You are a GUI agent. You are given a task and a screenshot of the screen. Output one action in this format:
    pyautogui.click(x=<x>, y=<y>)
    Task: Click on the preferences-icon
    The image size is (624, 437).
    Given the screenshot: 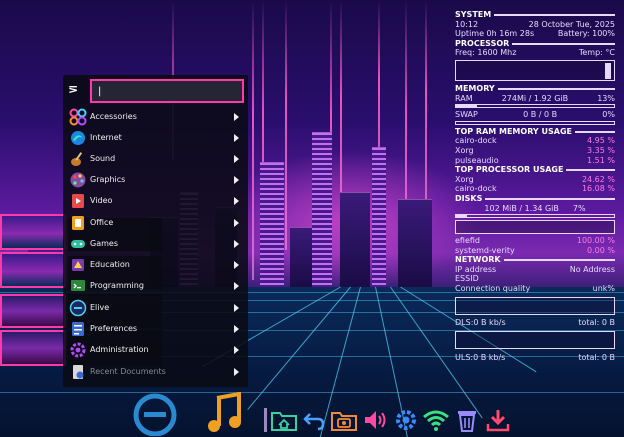 What is the action you would take?
    pyautogui.click(x=78, y=329)
    